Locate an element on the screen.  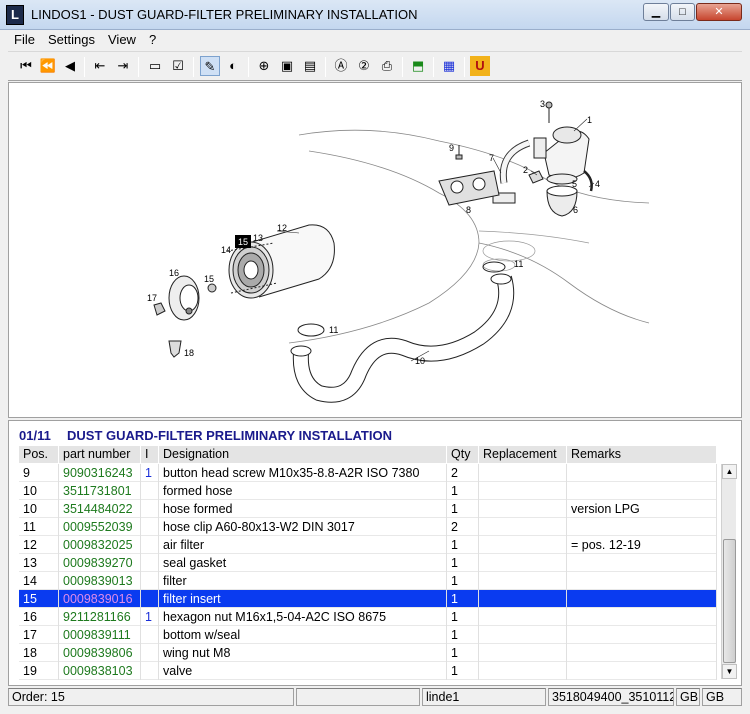
cell-designation: air filter is located at coordinates (303, 545).